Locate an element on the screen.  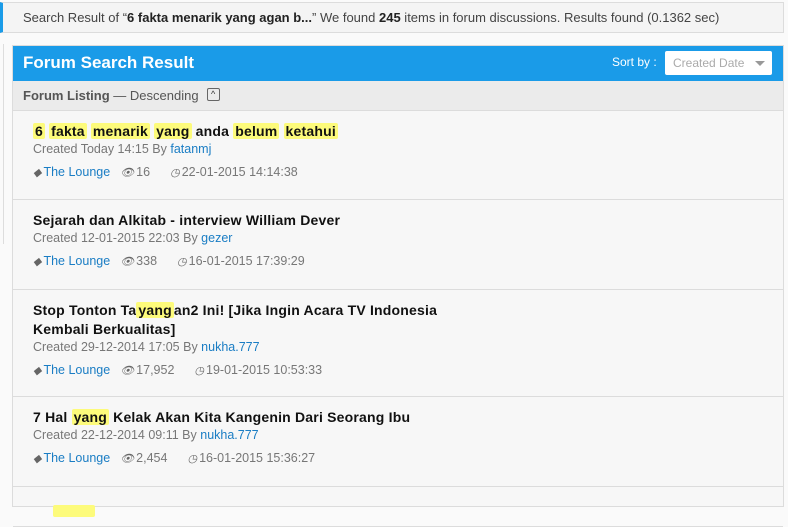
thread-meta: ◆ The Lounge 👁 2,454 ◷ 16-01-2015 15:36:27 is located at coordinates (408, 458).